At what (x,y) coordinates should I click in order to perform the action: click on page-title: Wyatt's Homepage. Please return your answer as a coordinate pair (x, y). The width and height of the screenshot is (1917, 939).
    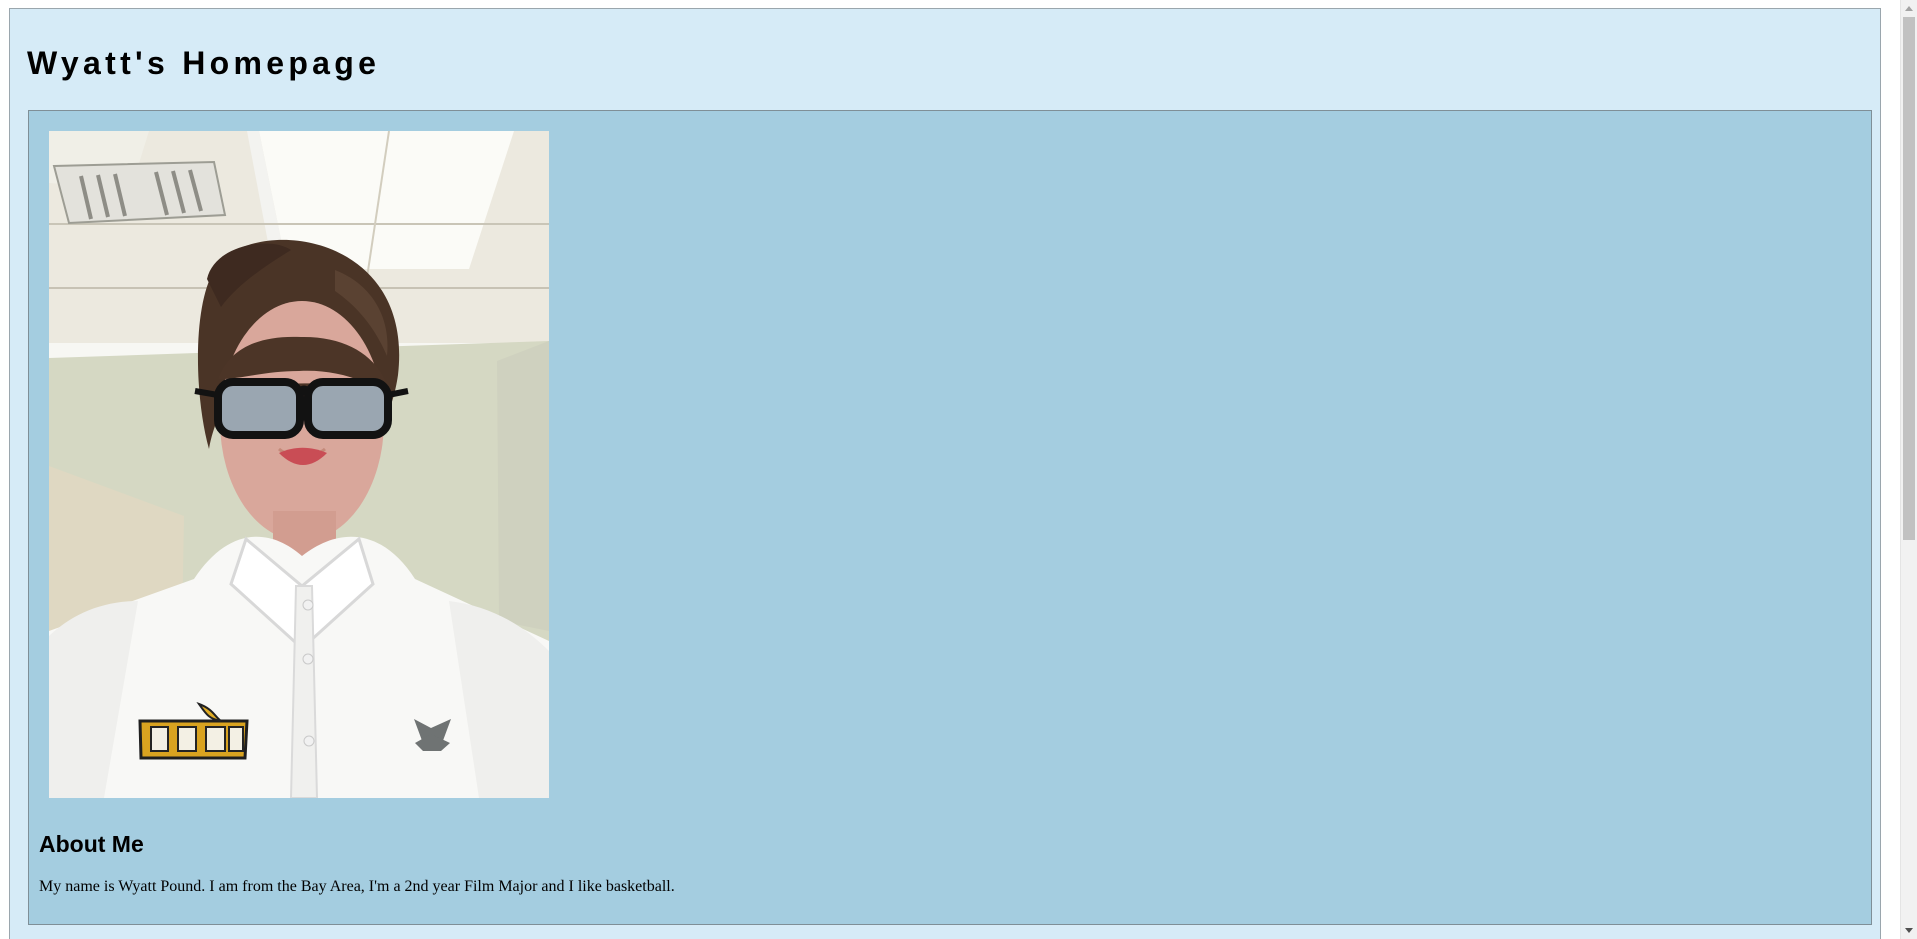
    Looking at the image, I should click on (204, 63).